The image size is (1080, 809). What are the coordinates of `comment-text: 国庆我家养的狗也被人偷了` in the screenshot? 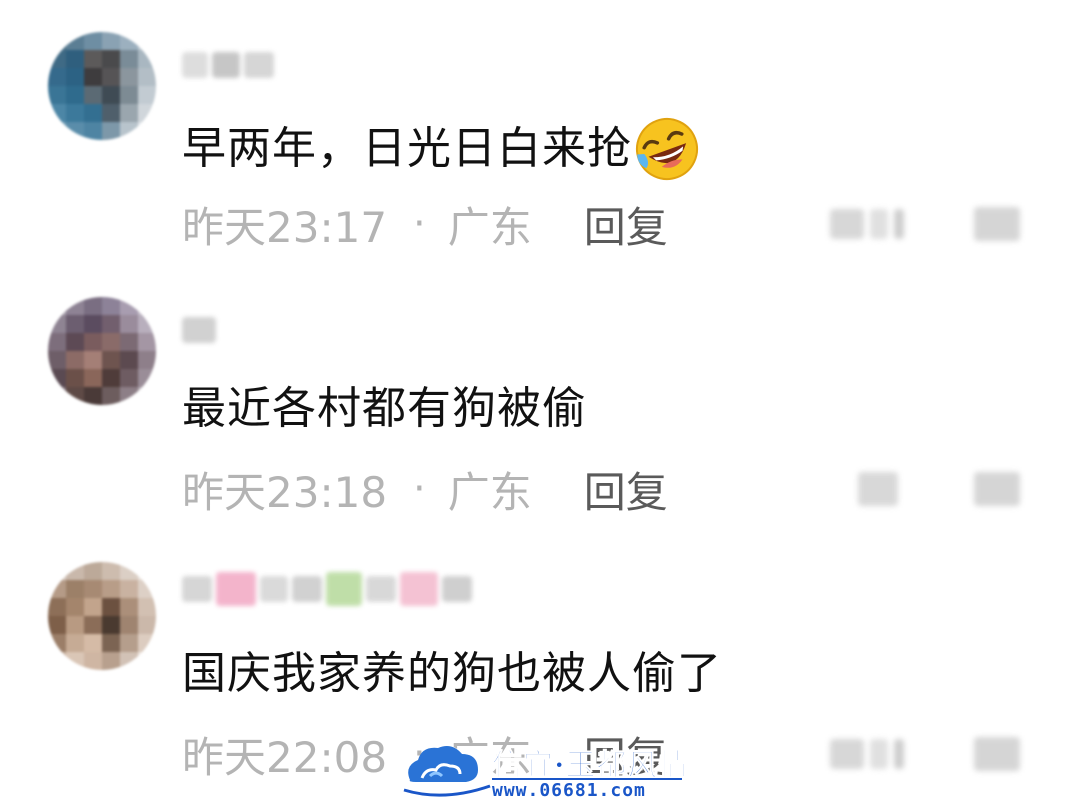 It's located at (452, 674).